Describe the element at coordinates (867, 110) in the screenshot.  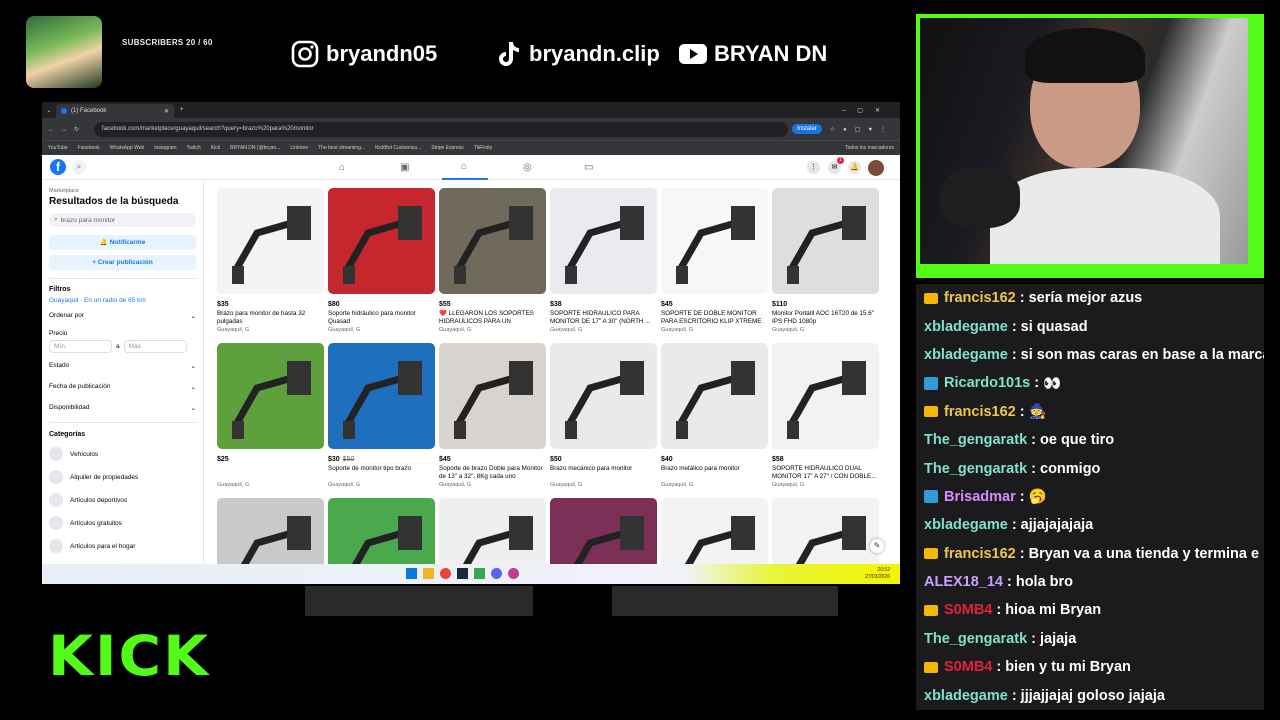
I see `window-controls: –▢✕` at that location.